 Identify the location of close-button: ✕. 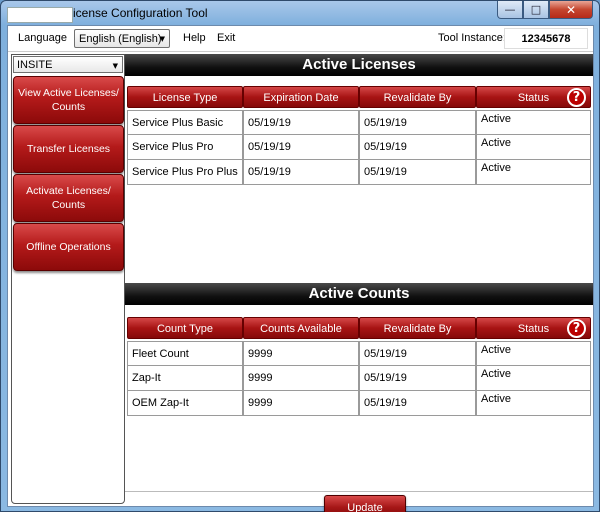
(571, 10).